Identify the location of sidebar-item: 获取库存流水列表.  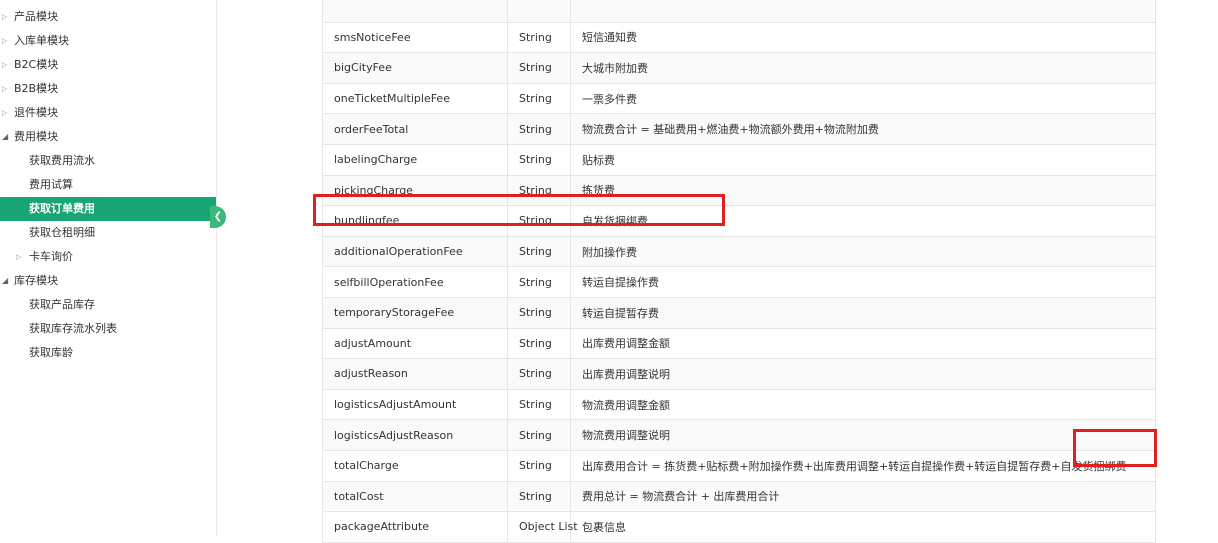
(108, 329).